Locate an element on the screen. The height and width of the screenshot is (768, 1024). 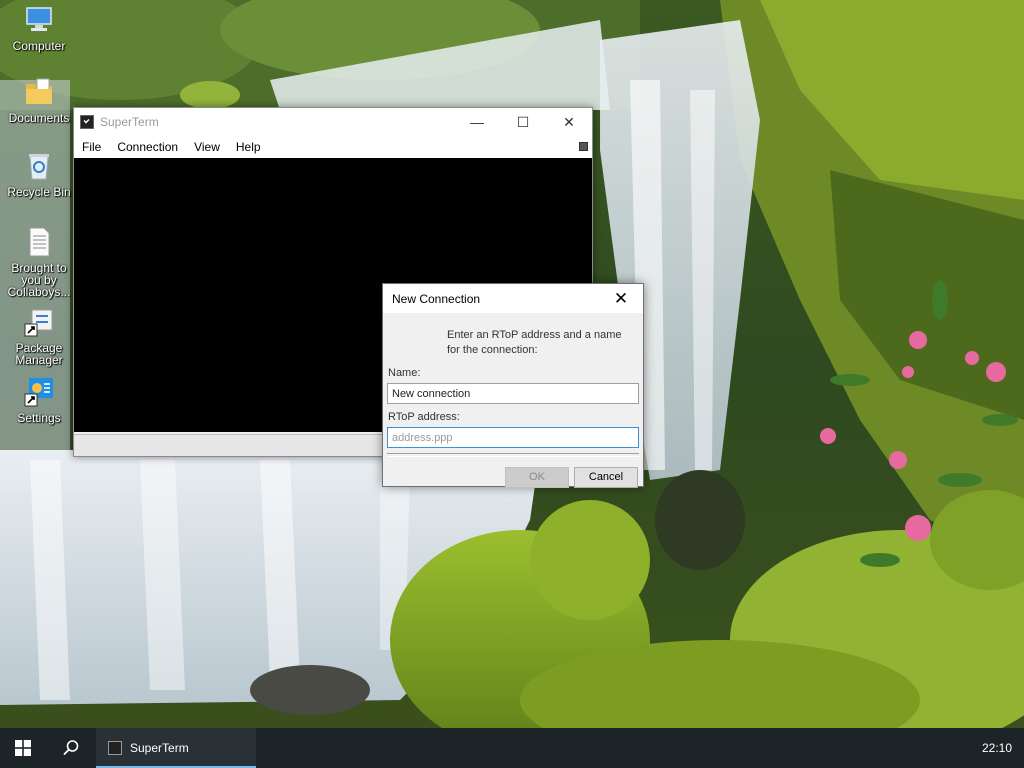
menu-bar: File Connection View Help is located at coordinates (333, 147).